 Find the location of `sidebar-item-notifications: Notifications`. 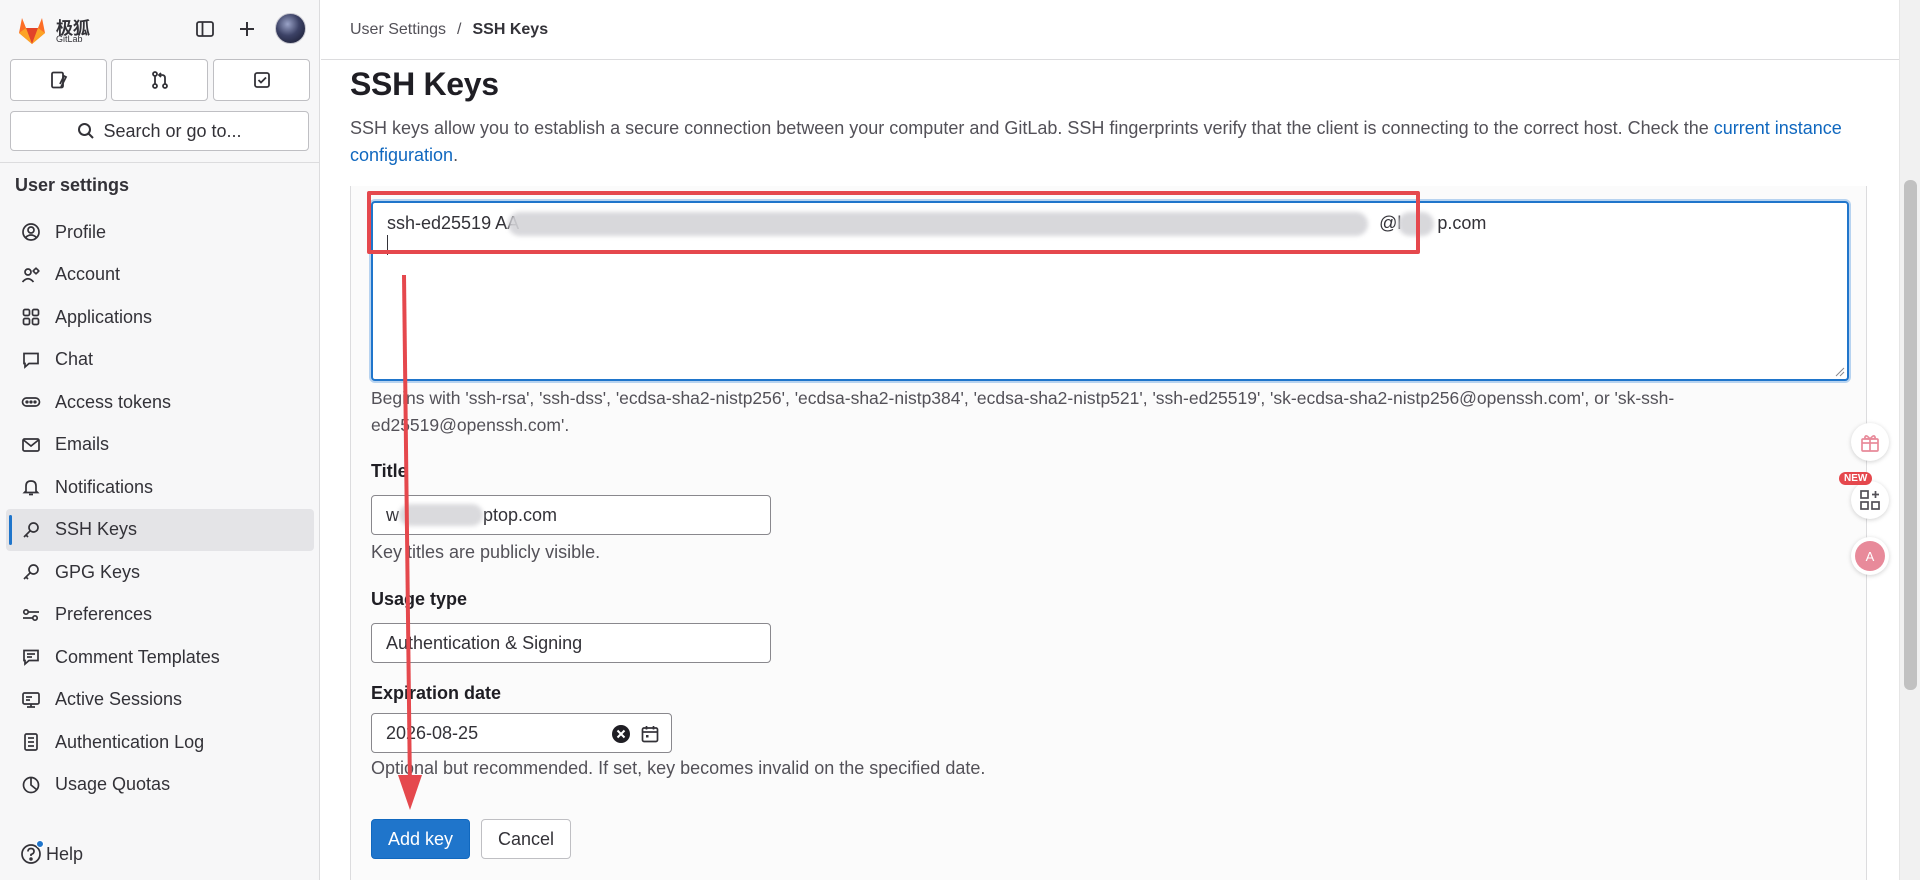

sidebar-item-notifications: Notifications is located at coordinates (160, 487).